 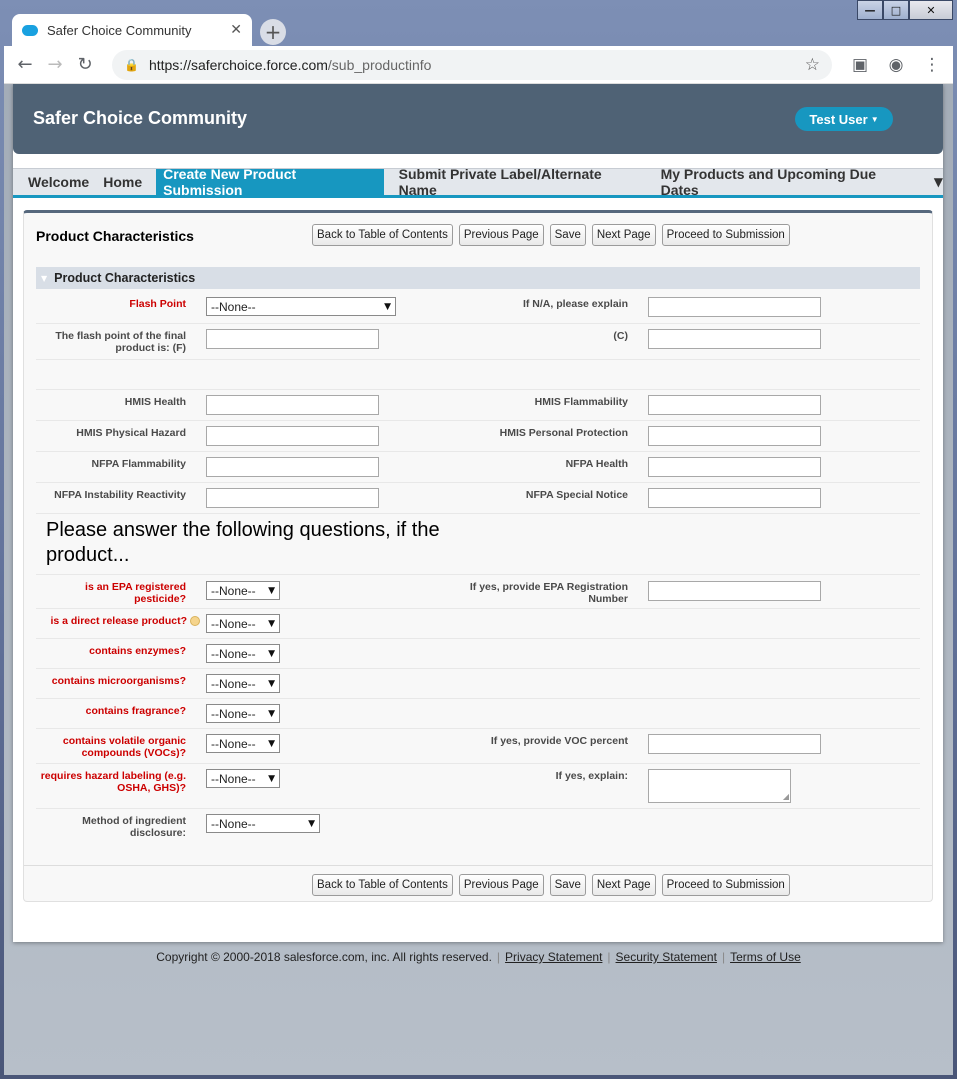 I want to click on na-explain-label: If N/A, please explain, so click(x=575, y=304).